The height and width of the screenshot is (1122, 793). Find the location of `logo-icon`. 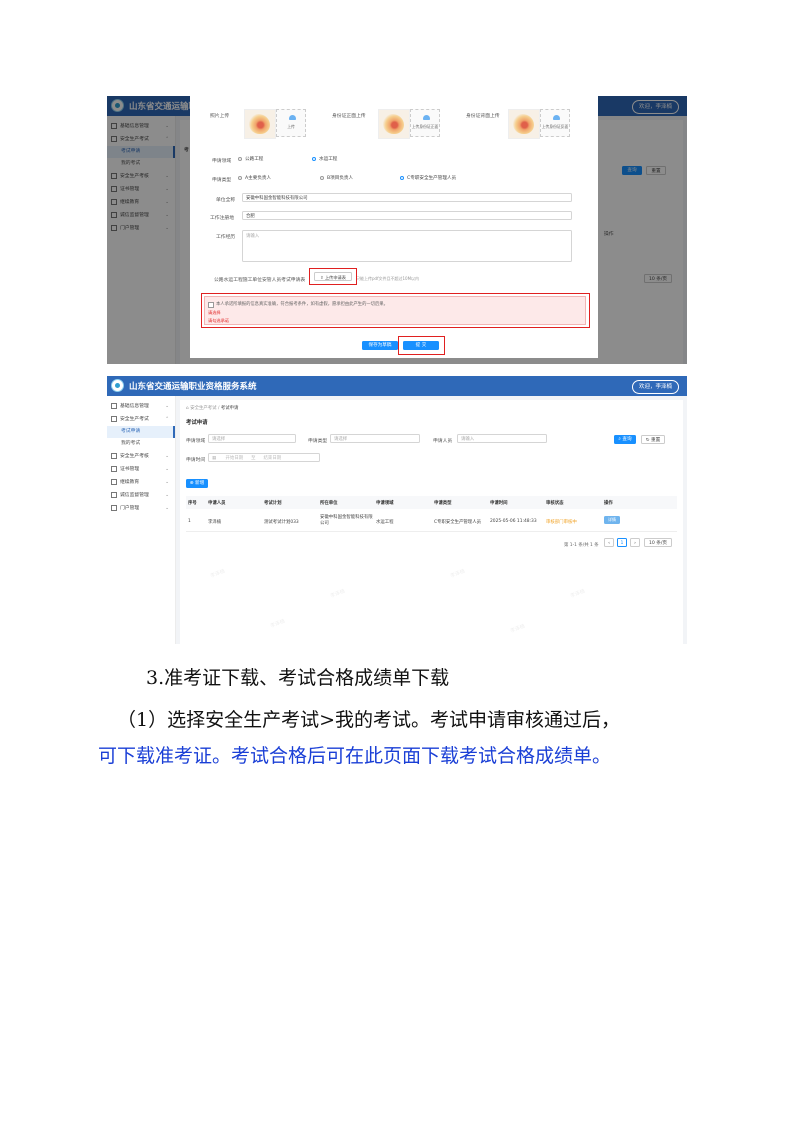

logo-icon is located at coordinates (117, 385).